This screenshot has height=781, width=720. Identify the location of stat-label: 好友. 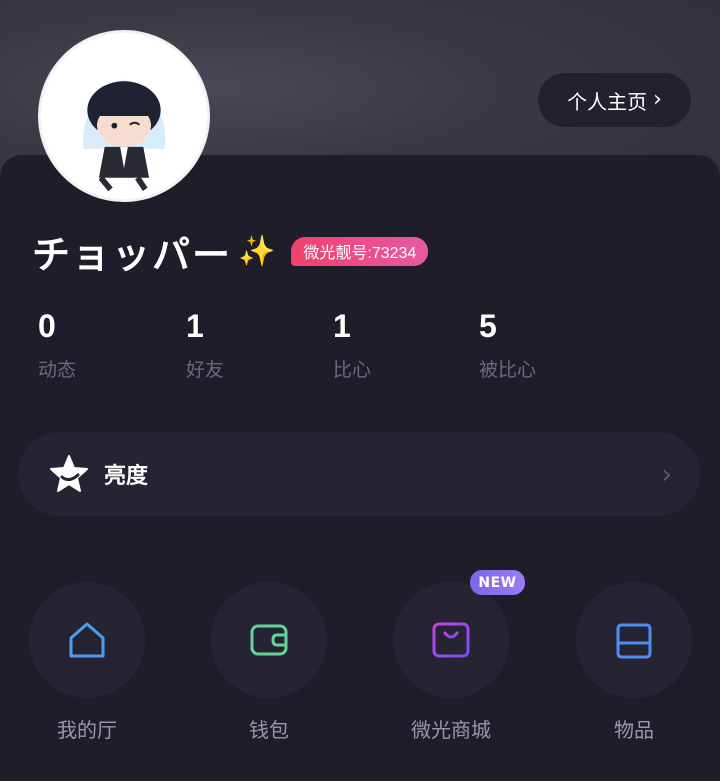
(205, 370).